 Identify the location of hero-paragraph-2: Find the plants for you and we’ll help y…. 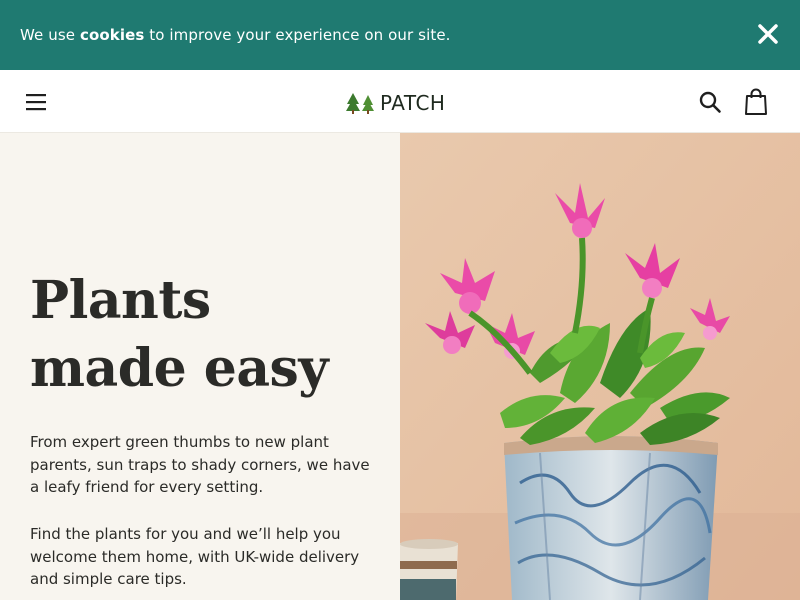
(195, 556).